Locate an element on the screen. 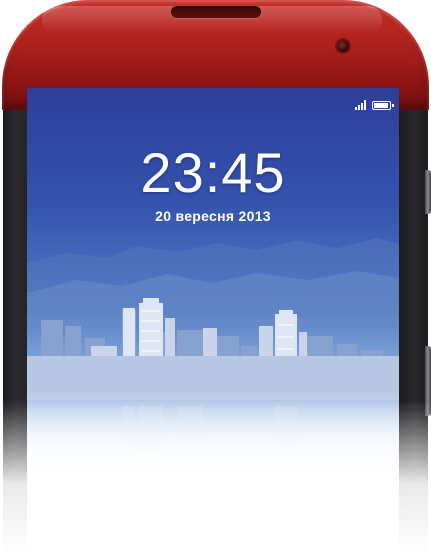  front-camera-icon is located at coordinates (343, 46).